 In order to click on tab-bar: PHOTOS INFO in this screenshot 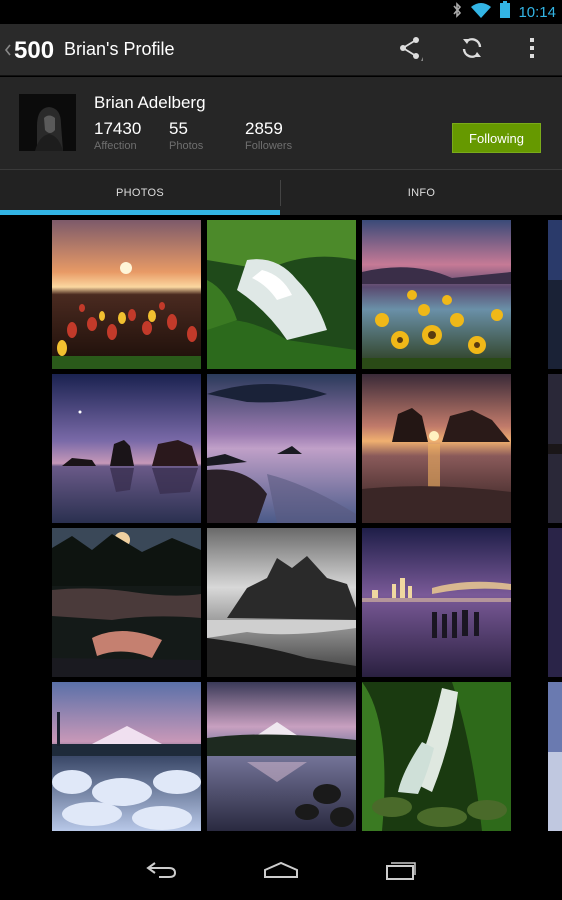, I will do `click(281, 192)`.